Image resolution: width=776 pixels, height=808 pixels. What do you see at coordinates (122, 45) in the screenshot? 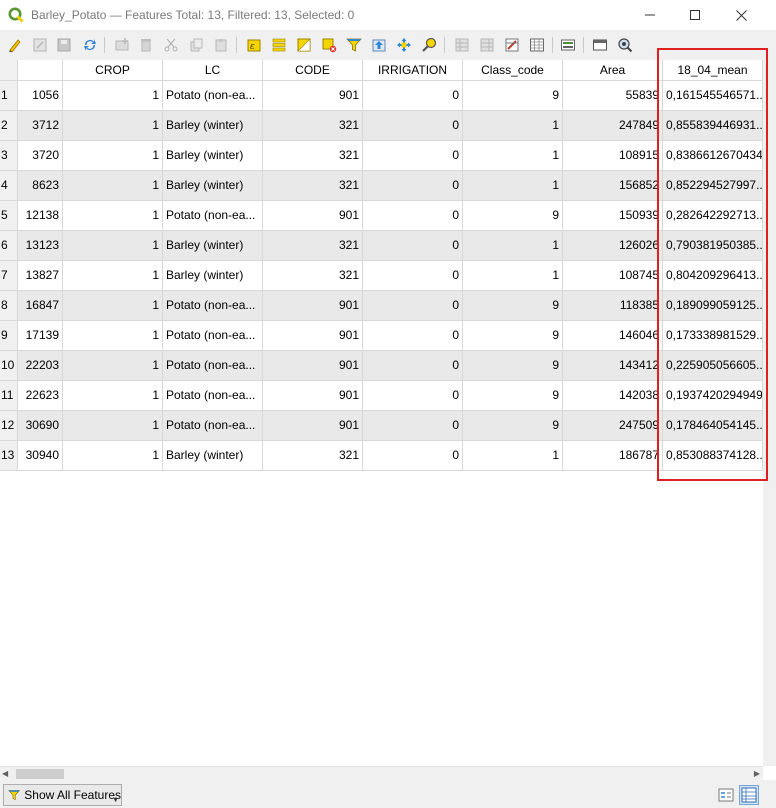
I see `add-feature-icon` at bounding box center [122, 45].